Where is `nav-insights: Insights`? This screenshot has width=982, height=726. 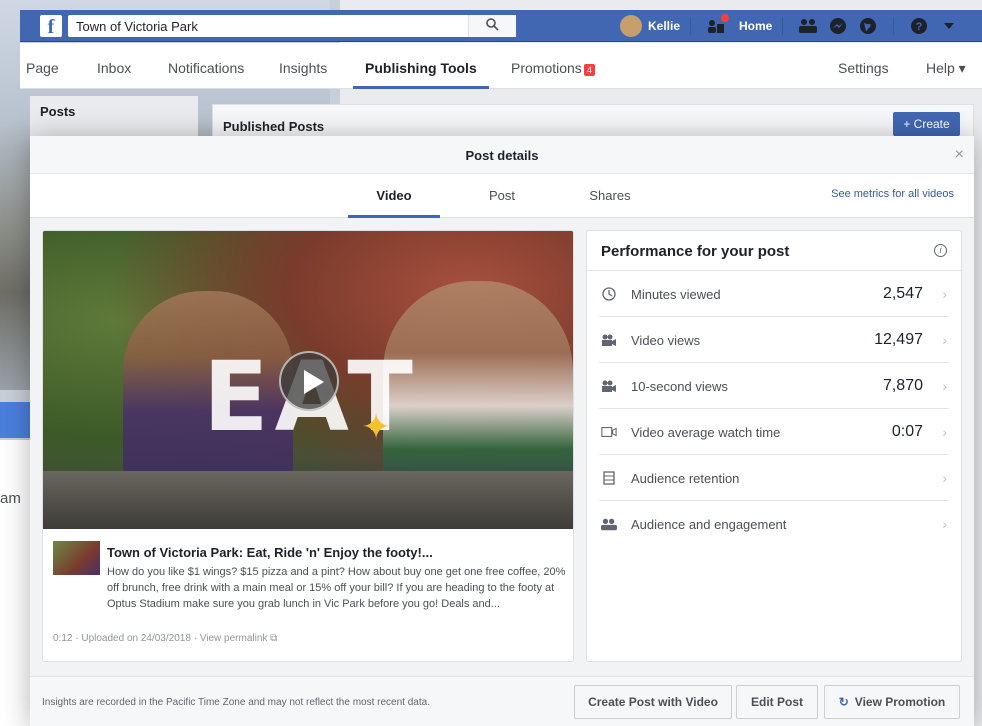
nav-insights: Insights is located at coordinates (303, 66).